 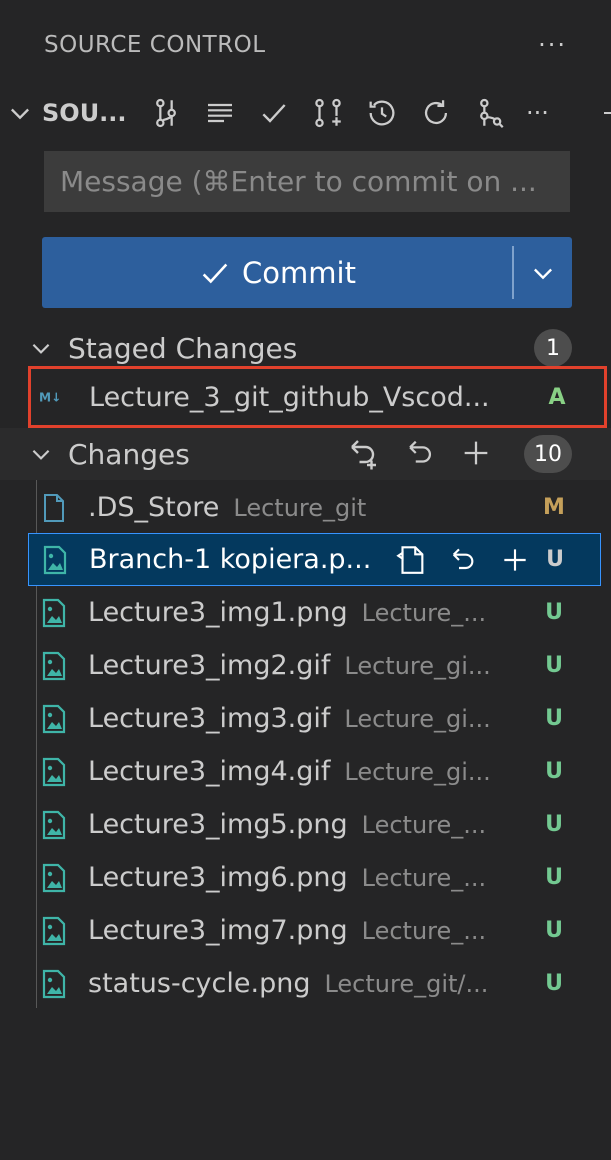 What do you see at coordinates (129, 454) in the screenshot?
I see `changes-label: Changes` at bounding box center [129, 454].